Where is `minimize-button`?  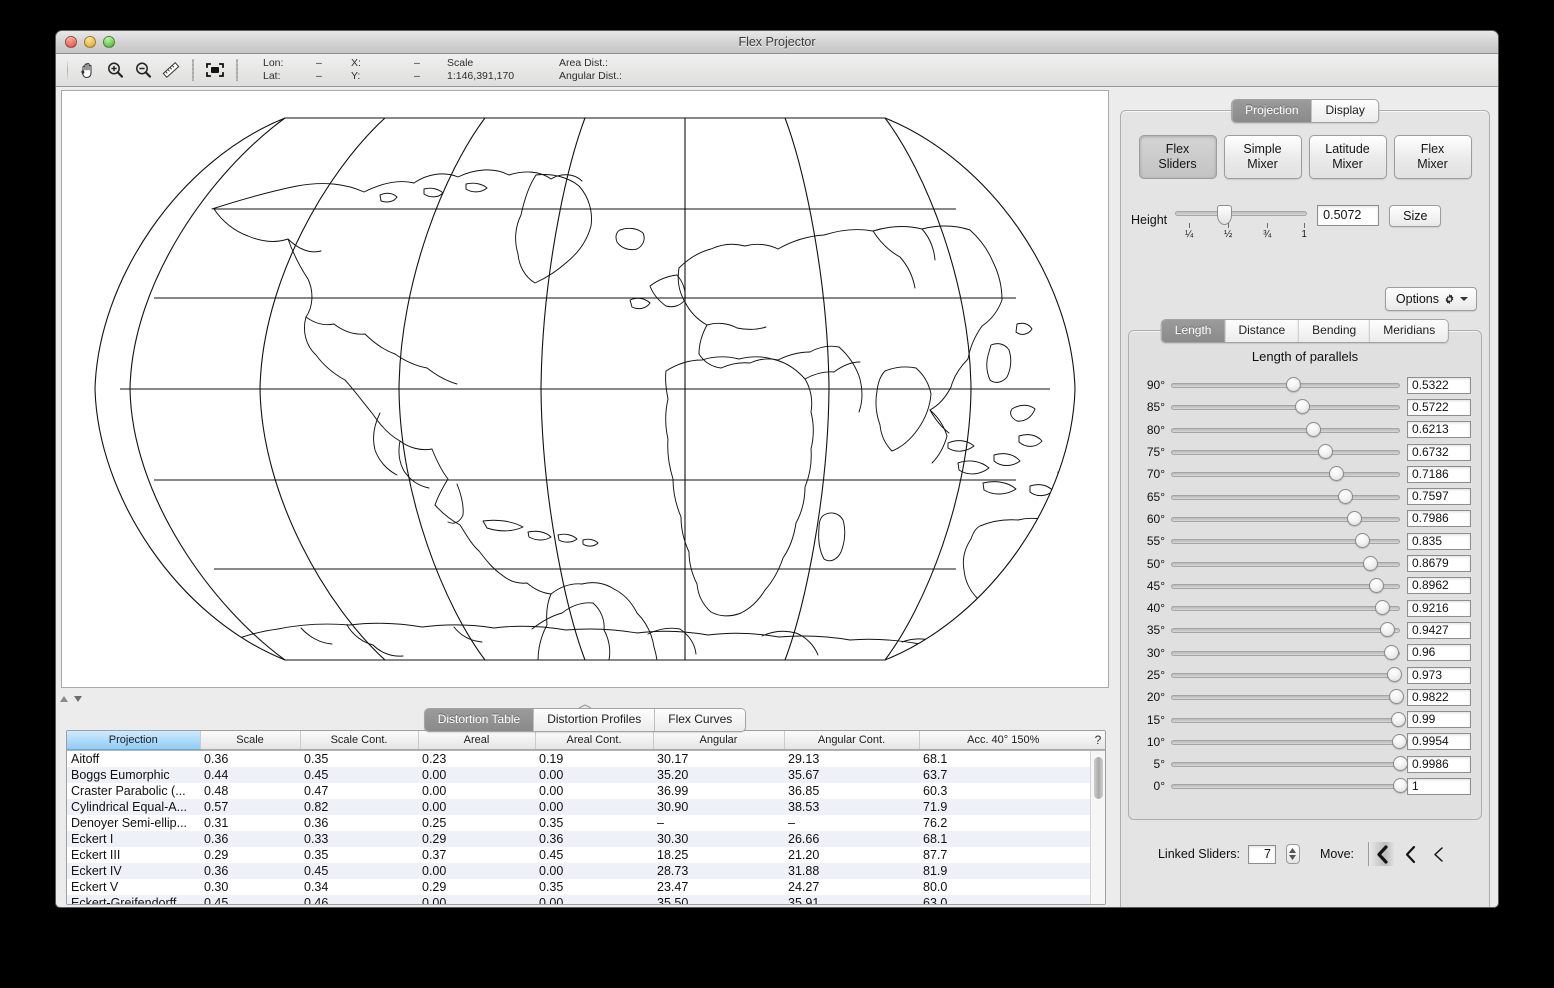 minimize-button is located at coordinates (90, 42).